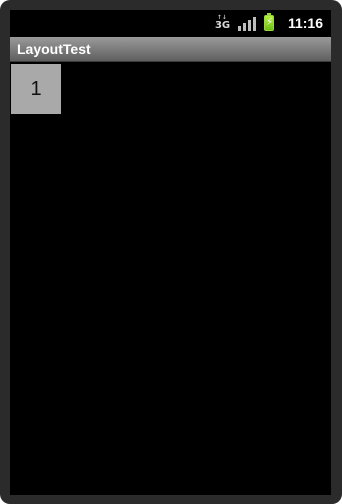 This screenshot has height=504, width=342. What do you see at coordinates (170, 23) in the screenshot?
I see `status-bar: ↑↓ 3G ⚡ 11:16` at bounding box center [170, 23].